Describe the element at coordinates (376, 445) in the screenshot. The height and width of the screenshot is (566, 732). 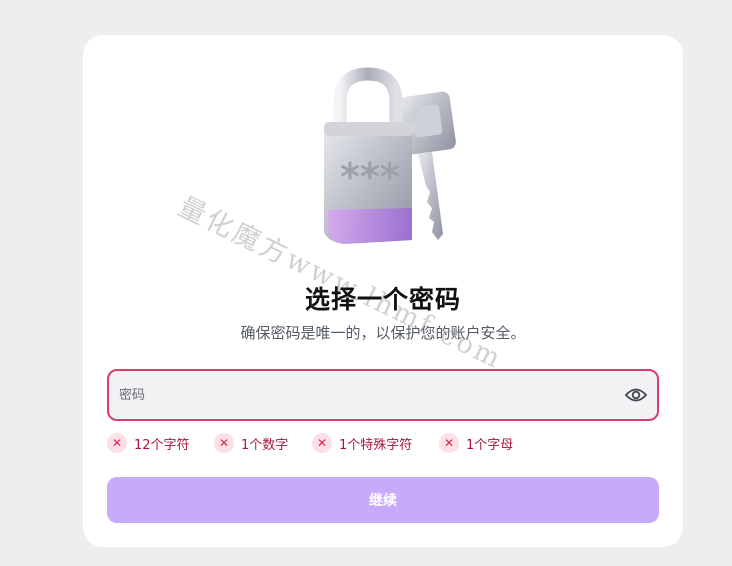
I see `requirement-label: 1个特殊字符` at that location.